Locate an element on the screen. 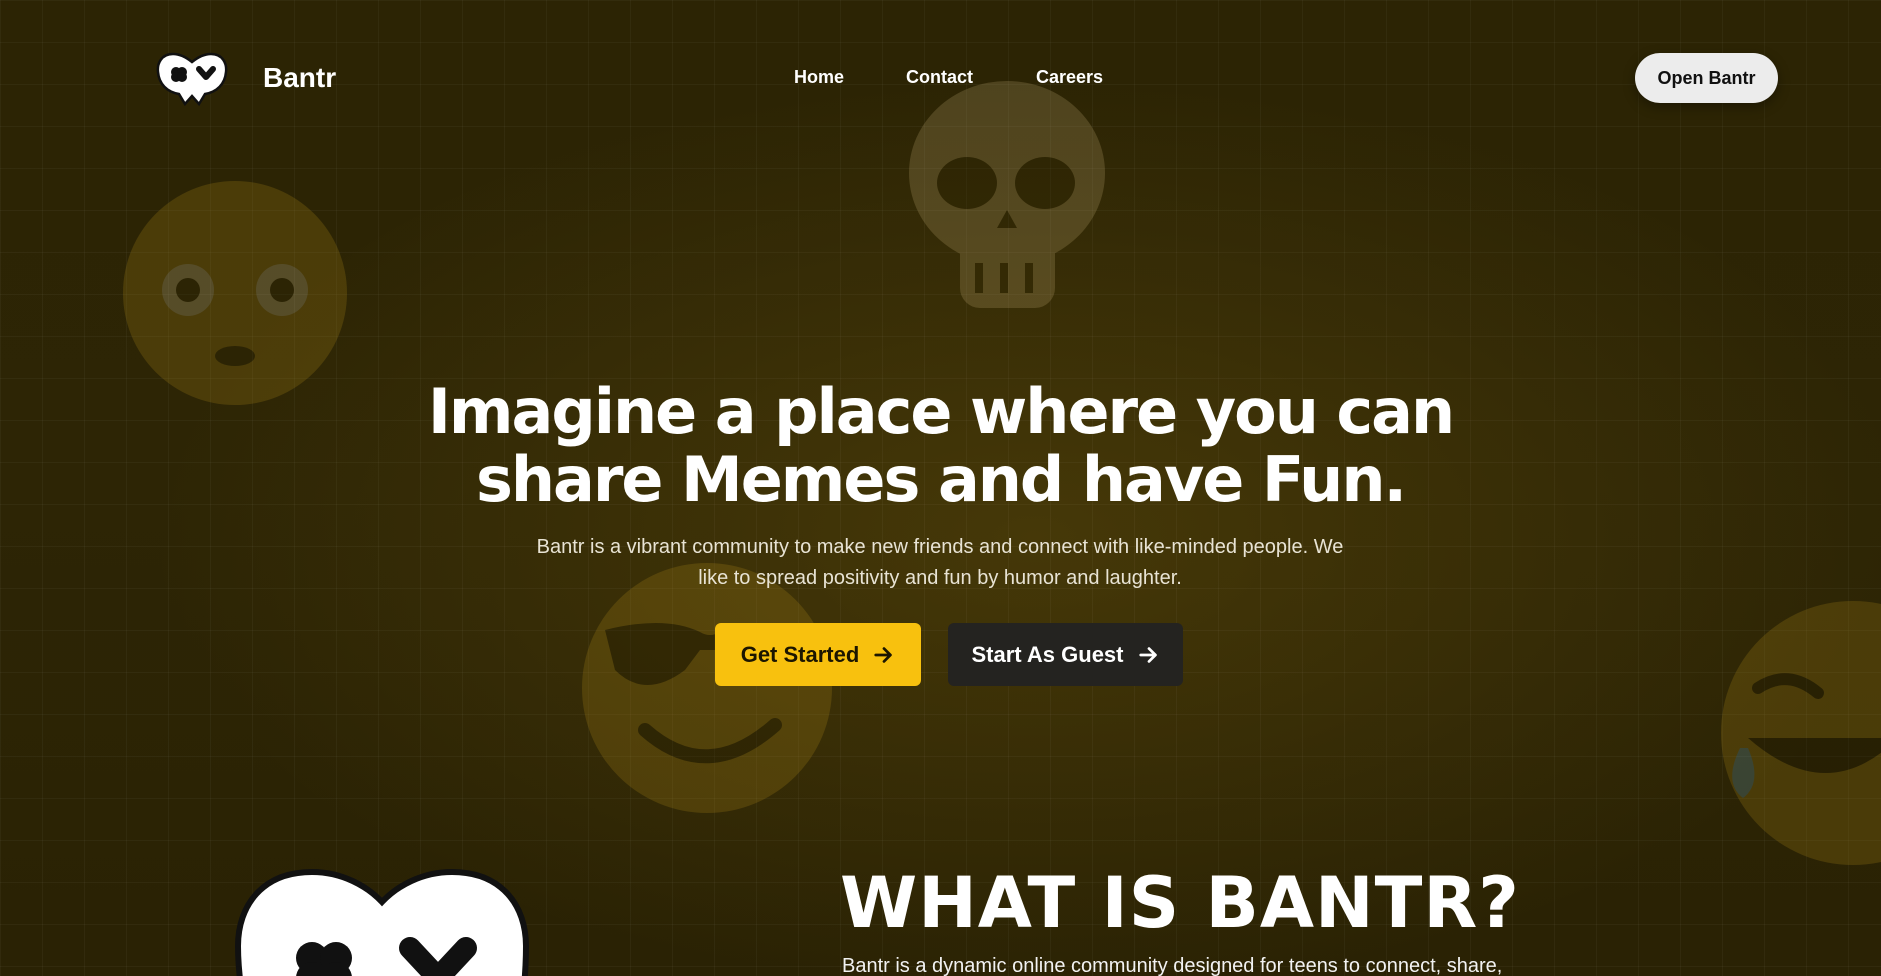 Image resolution: width=1881 pixels, height=976 pixels. nav-home: Home is located at coordinates (819, 77).